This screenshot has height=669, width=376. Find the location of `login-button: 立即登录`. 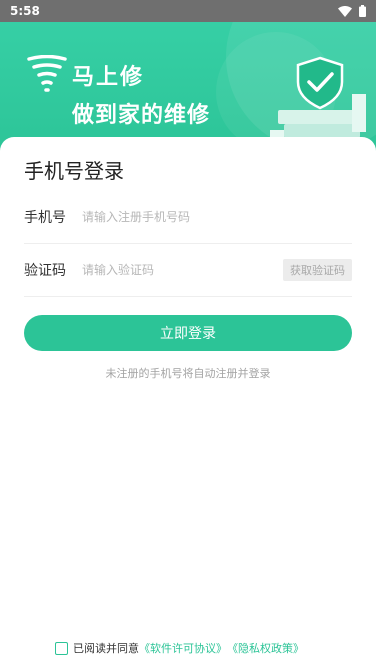

login-button: 立即登录 is located at coordinates (188, 333).